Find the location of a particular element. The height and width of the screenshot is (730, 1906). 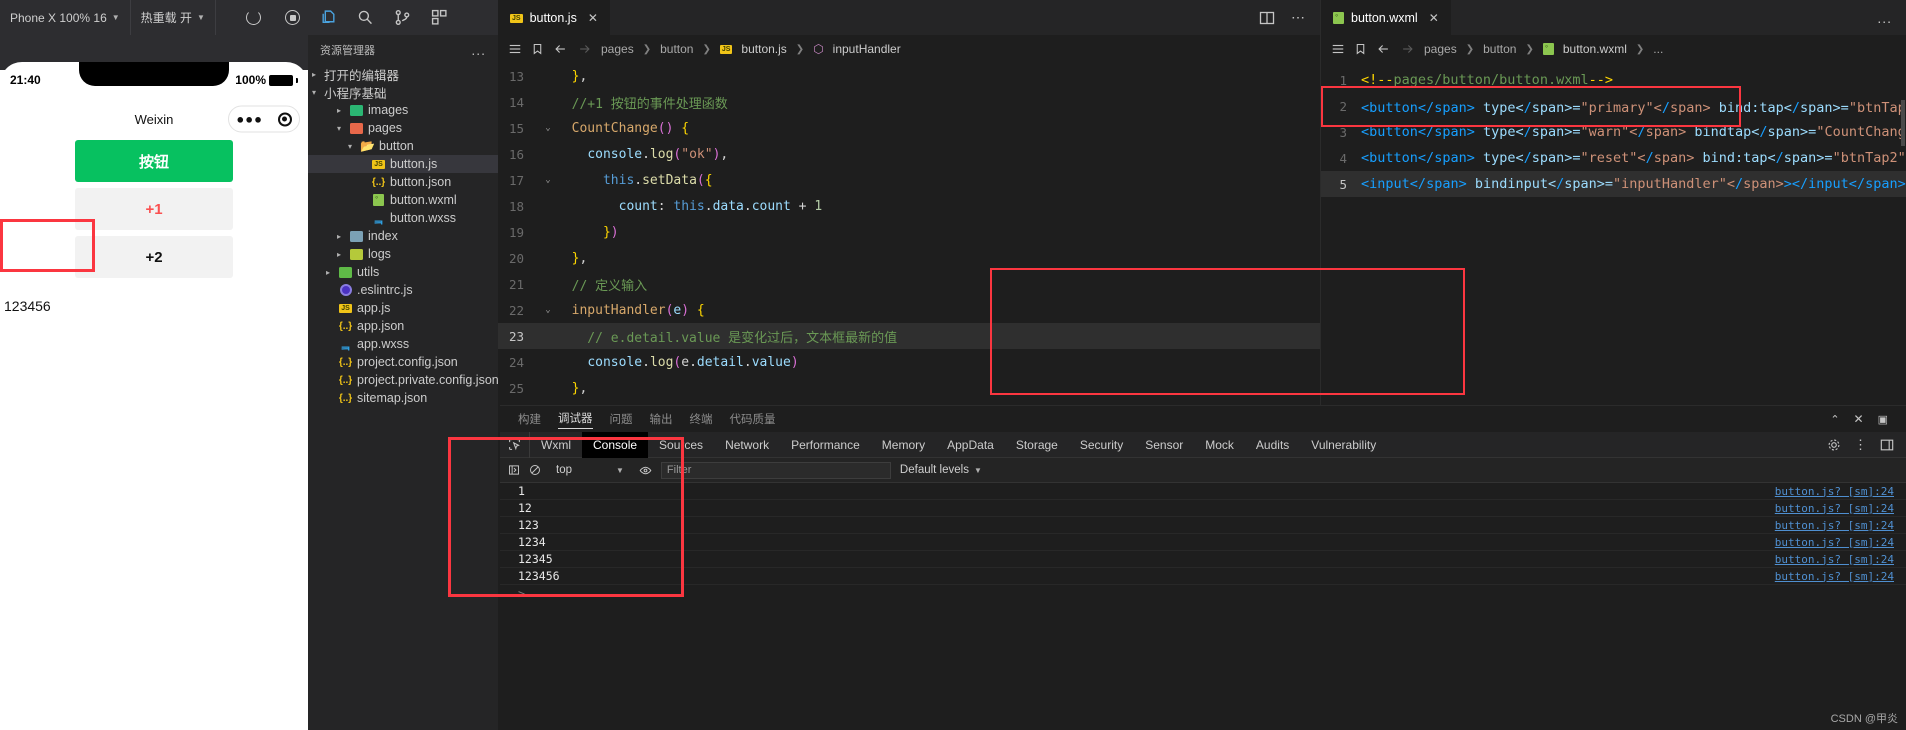

filter-input: Filter is located at coordinates (775, 470).